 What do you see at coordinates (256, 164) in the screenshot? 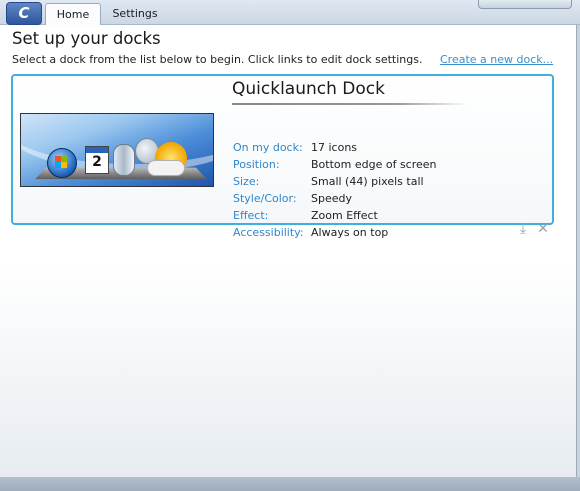
I see `property-label-position: Position:` at bounding box center [256, 164].